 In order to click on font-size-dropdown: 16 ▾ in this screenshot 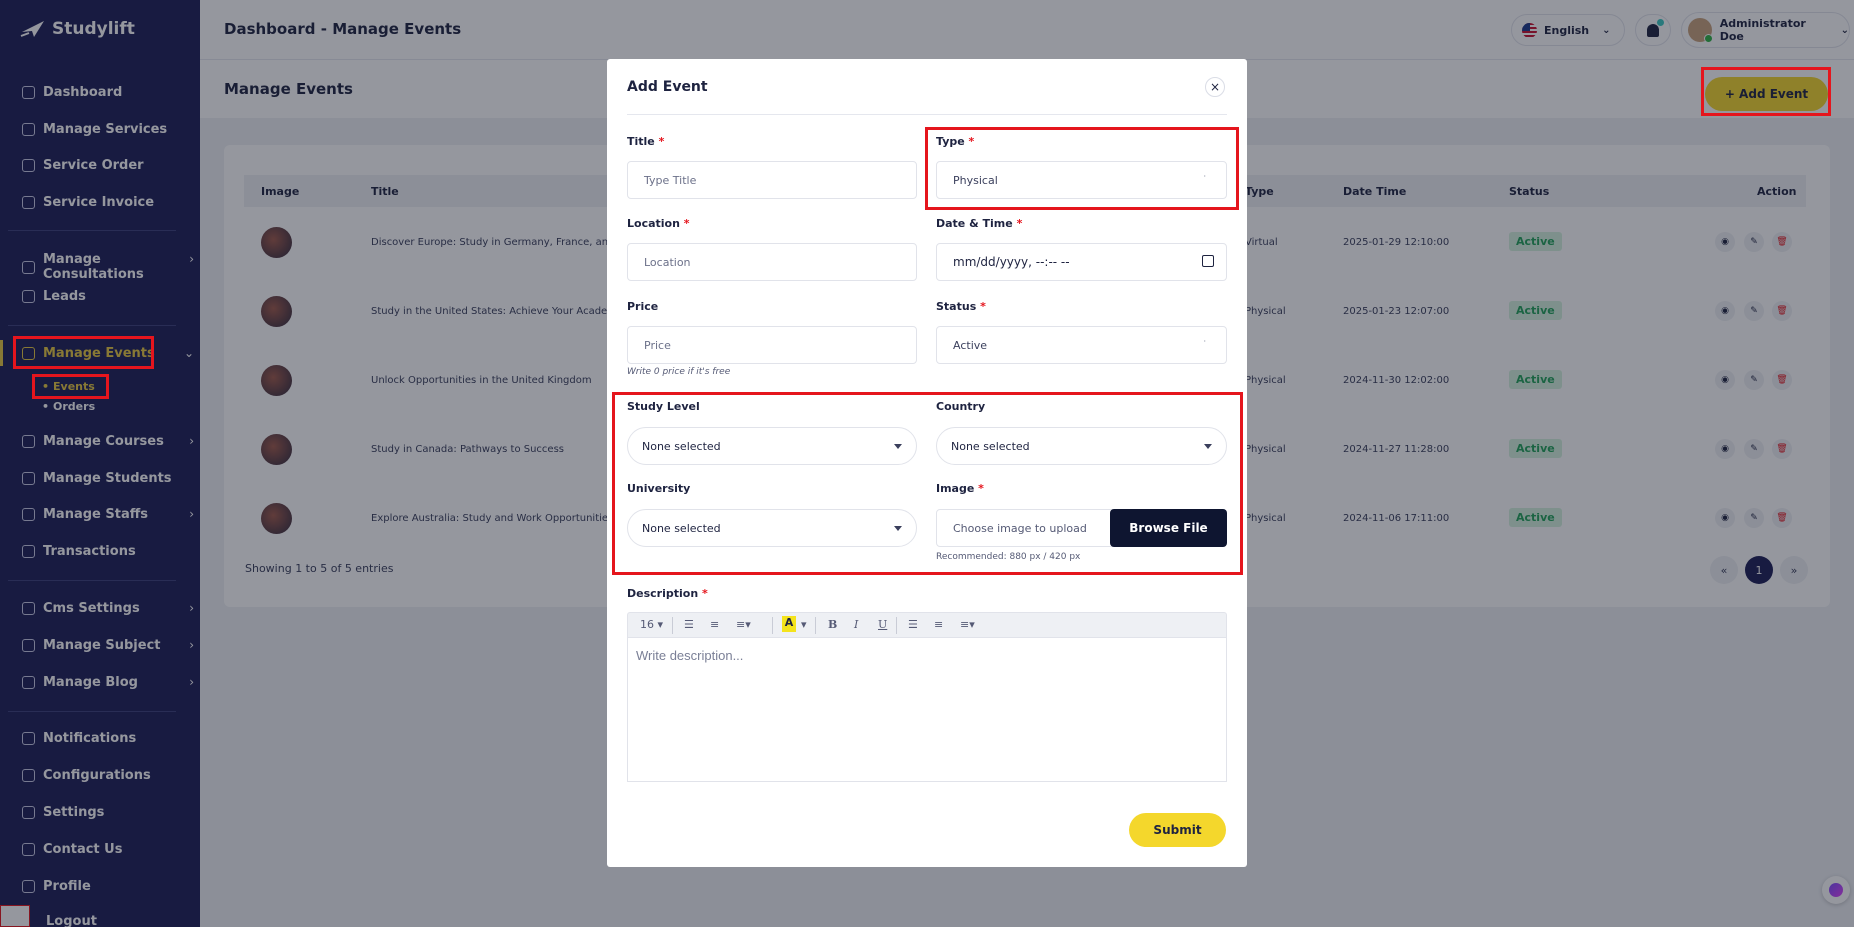, I will do `click(651, 624)`.